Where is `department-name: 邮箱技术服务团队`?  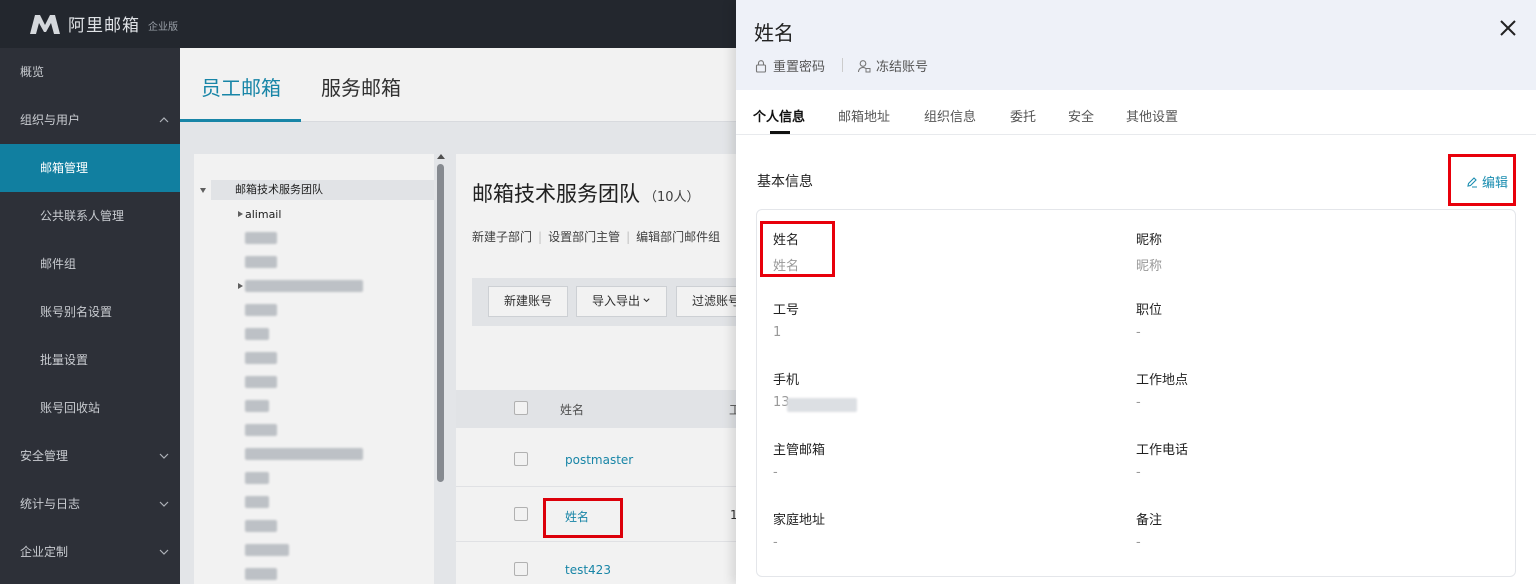
department-name: 邮箱技术服务团队 is located at coordinates (556, 194).